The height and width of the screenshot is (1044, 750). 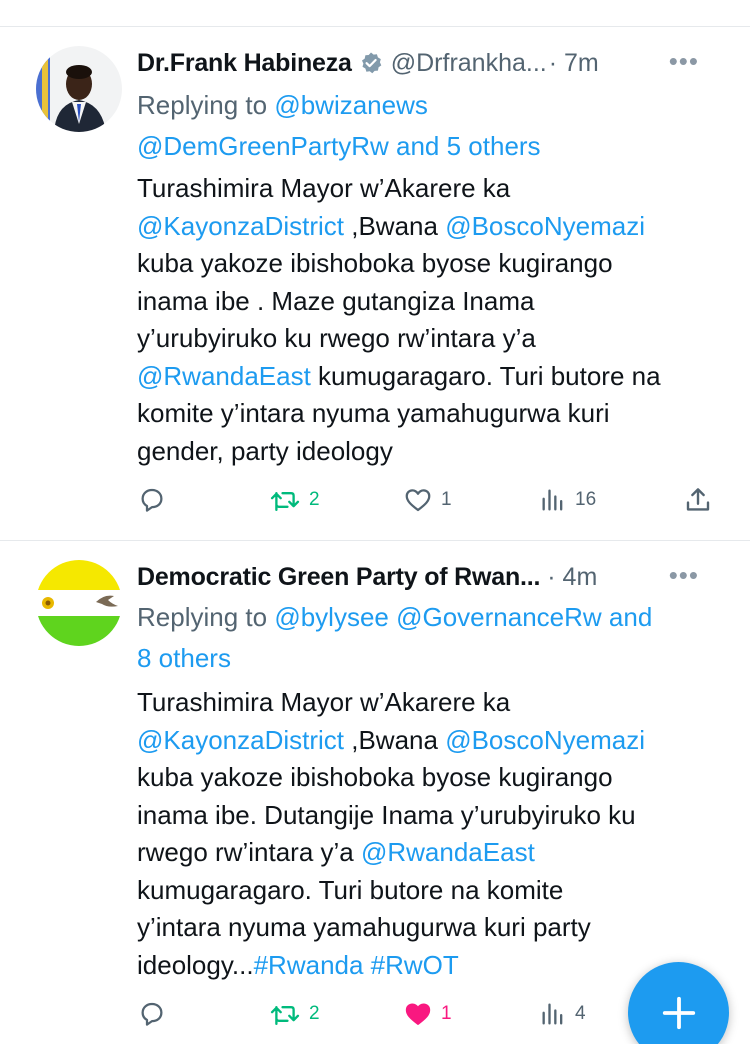 What do you see at coordinates (463, 617) in the screenshot?
I see `mention-link: @bylysee @GovernanceRw and` at bounding box center [463, 617].